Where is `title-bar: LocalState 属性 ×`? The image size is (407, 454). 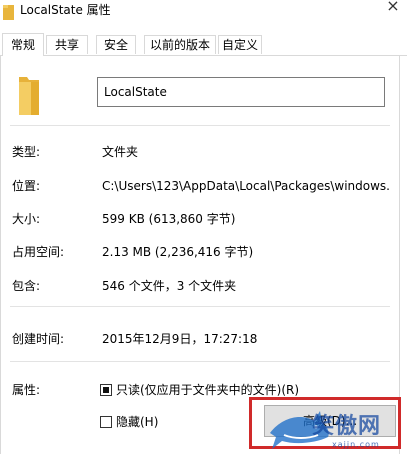 title-bar: LocalState 属性 × is located at coordinates (203, 15).